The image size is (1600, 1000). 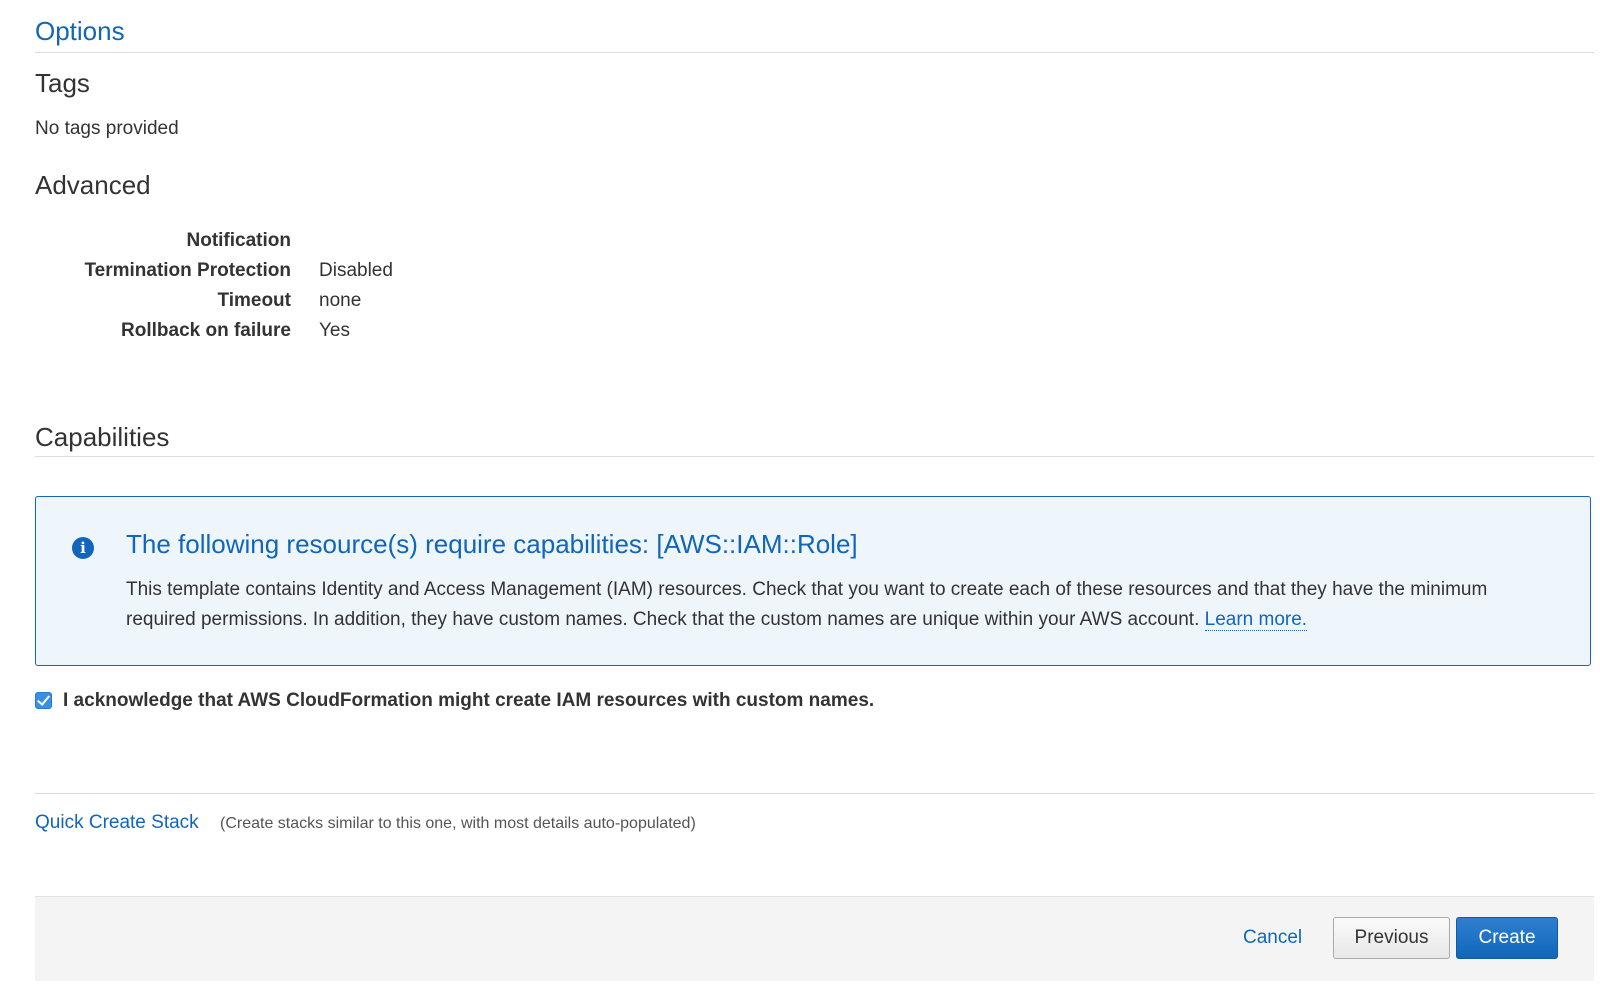 I want to click on advanced-value: Yes, so click(x=334, y=330).